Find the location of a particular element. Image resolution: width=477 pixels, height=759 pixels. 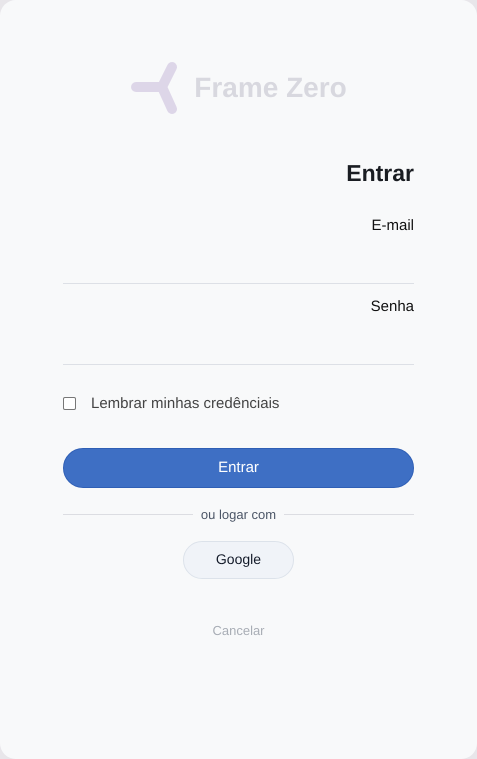

google-button: Google is located at coordinates (238, 559).